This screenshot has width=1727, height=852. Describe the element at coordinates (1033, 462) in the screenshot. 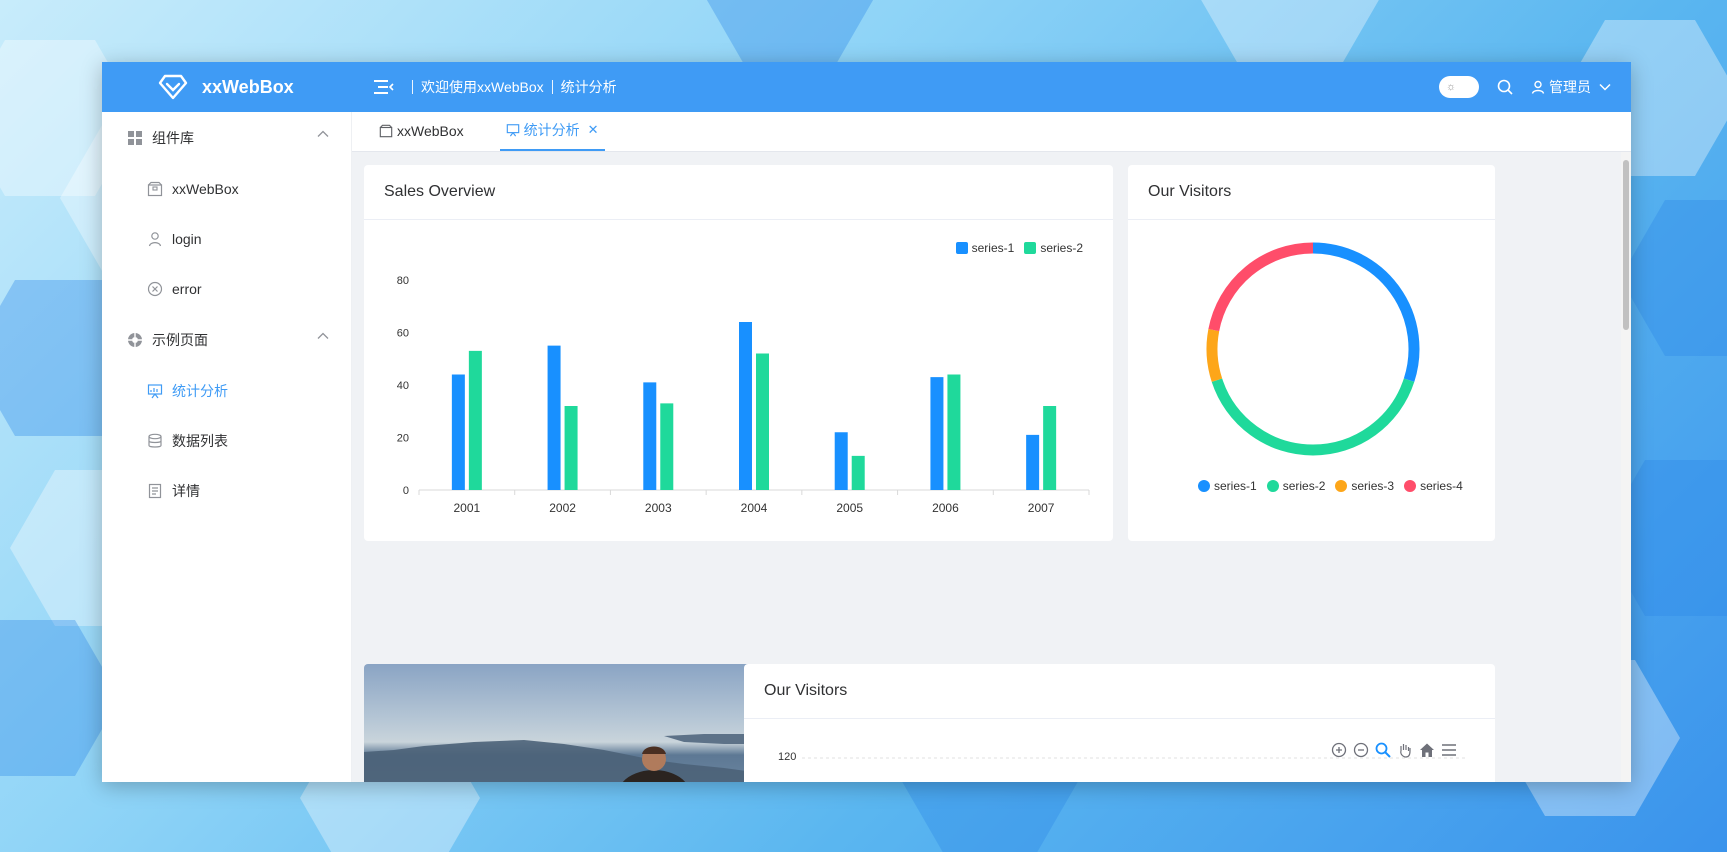

I see `bar-series-1-2007` at that location.